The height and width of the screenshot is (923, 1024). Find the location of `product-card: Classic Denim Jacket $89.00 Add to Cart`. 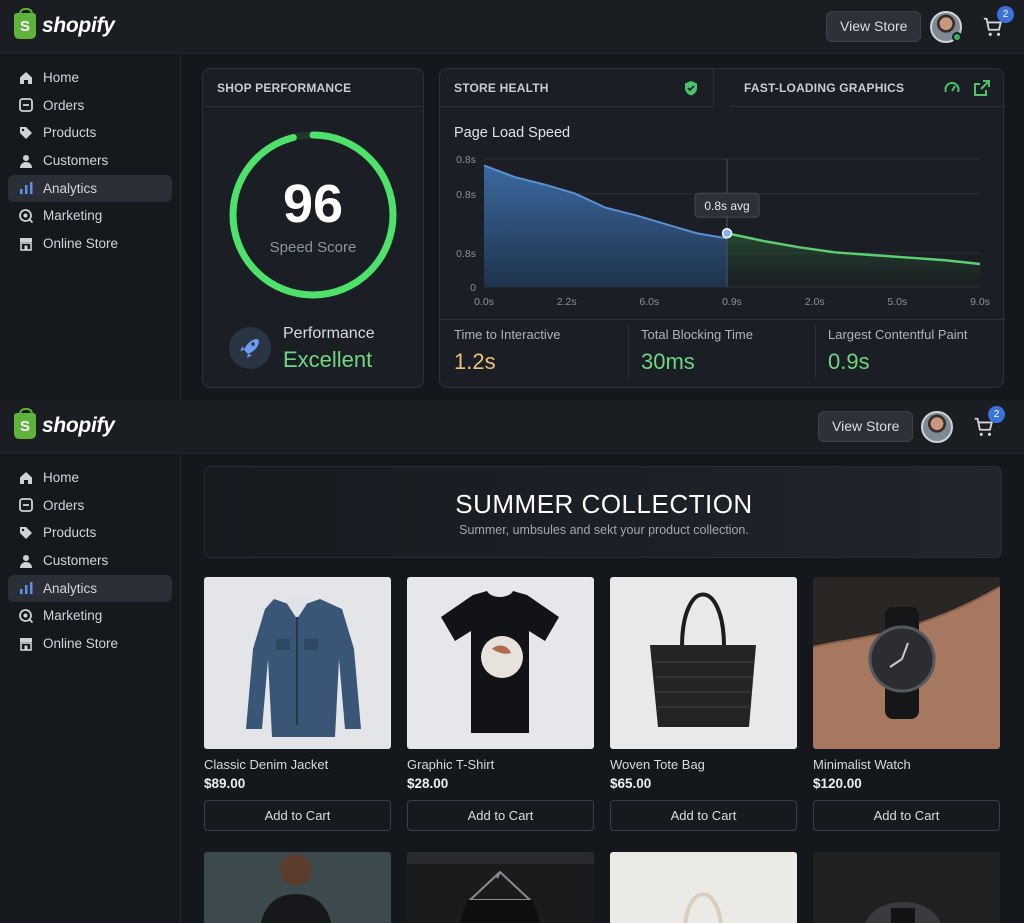

product-card: Classic Denim Jacket $89.00 Add to Cart is located at coordinates (298, 704).